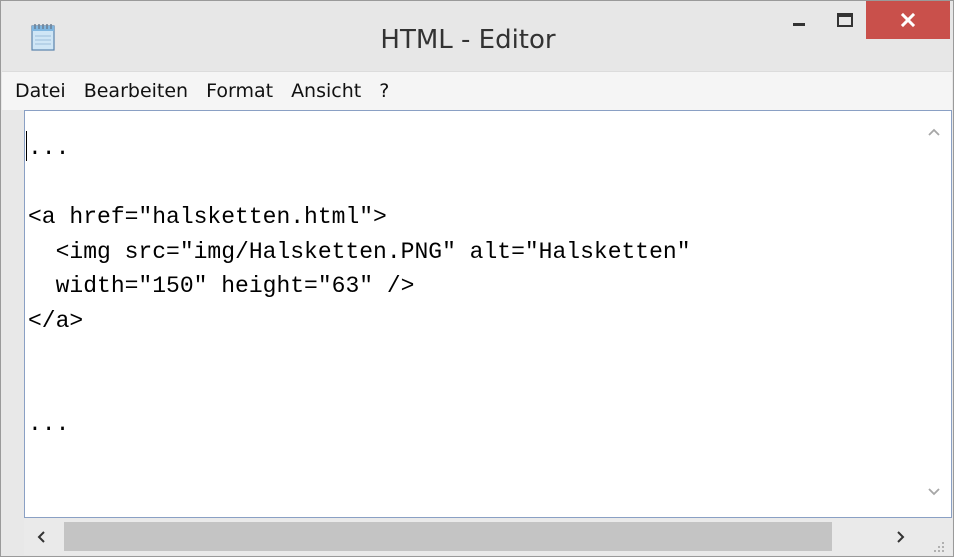  I want to click on scroll-up-button, so click(934, 132).